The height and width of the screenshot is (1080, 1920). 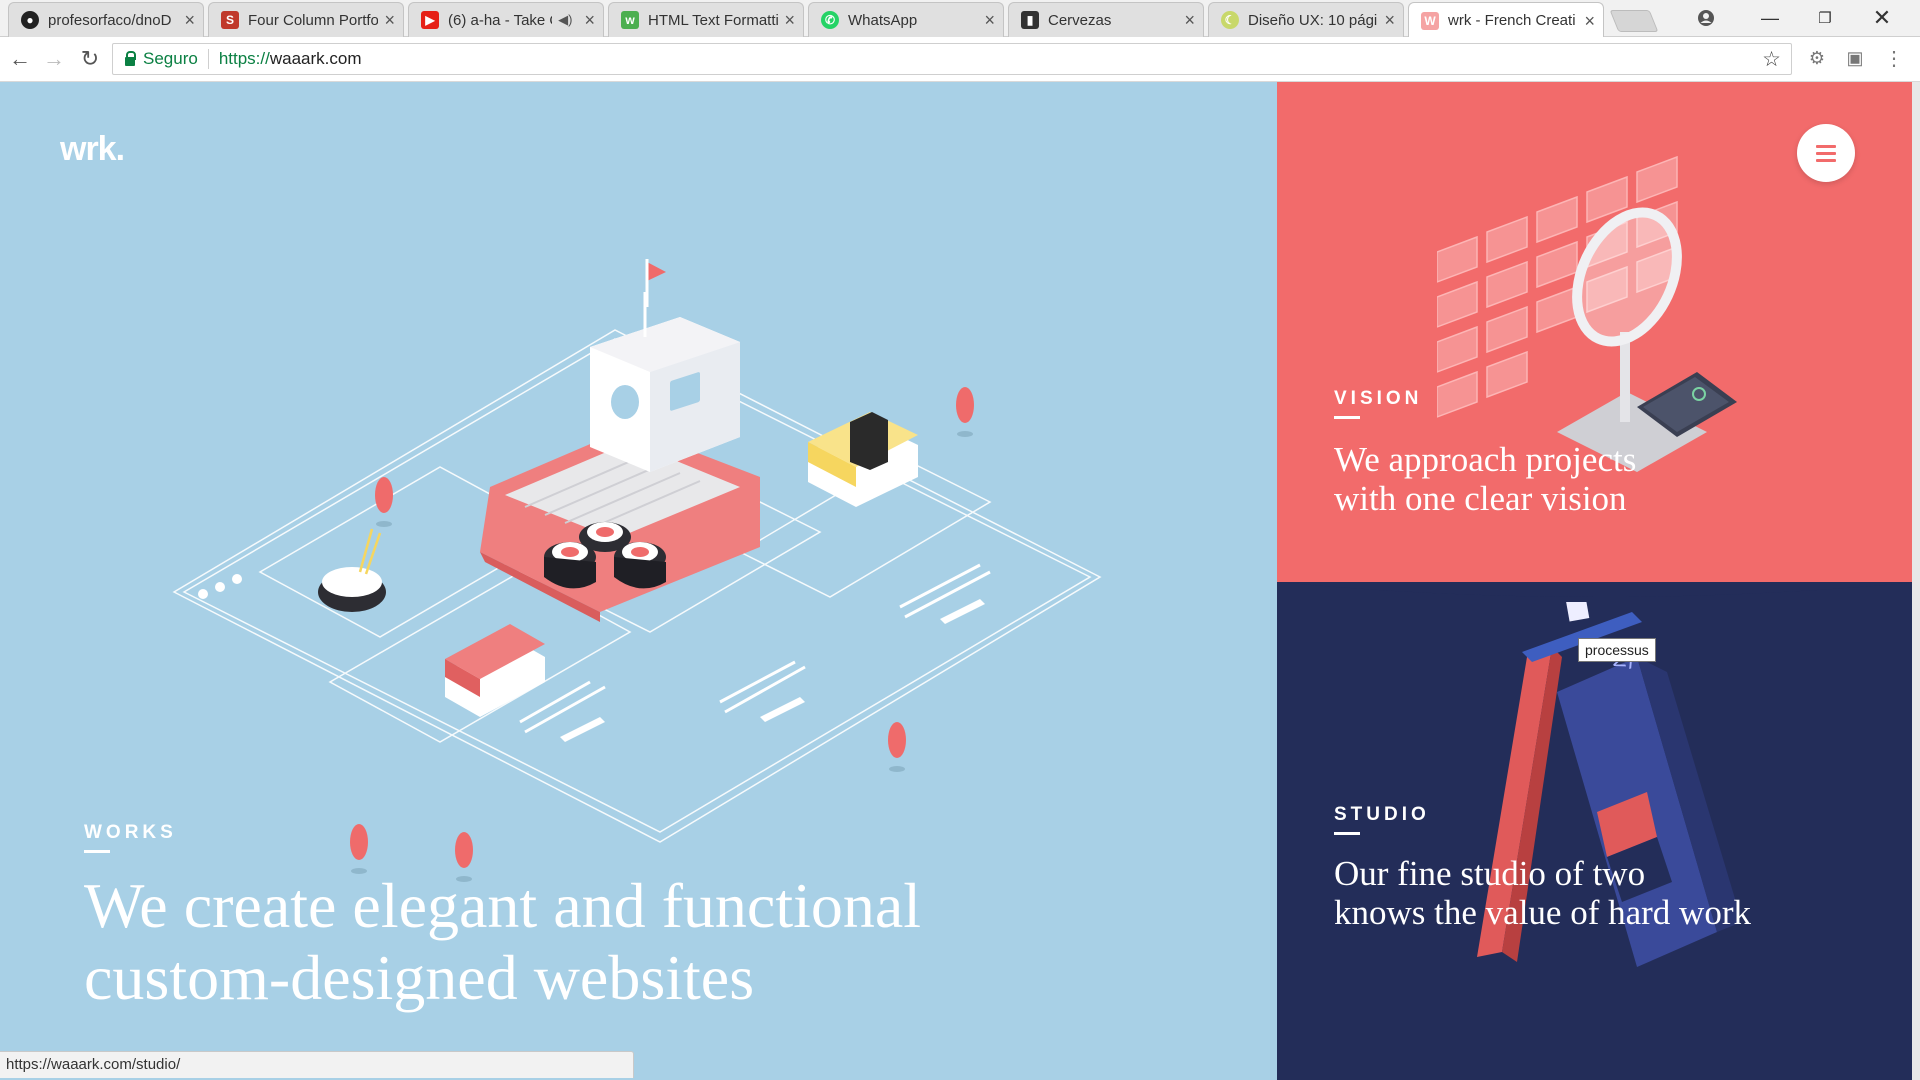 What do you see at coordinates (1855, 58) in the screenshot?
I see `extension-lock-icon: ▣` at bounding box center [1855, 58].